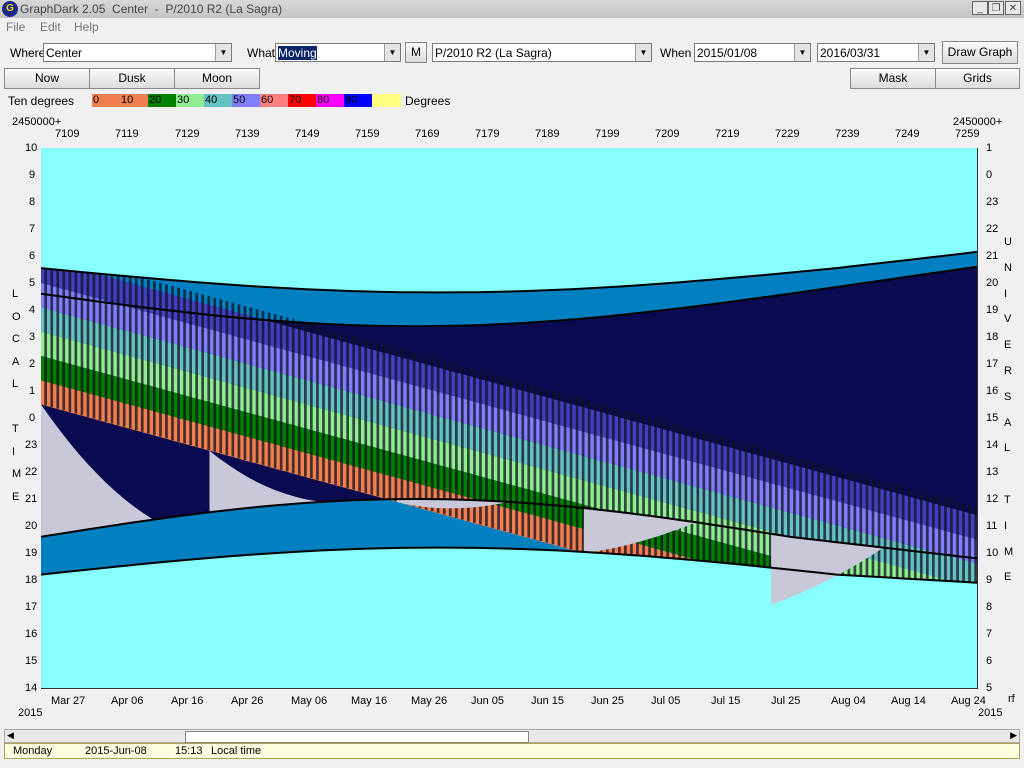  I want to click on minimize-button: _, so click(980, 8).